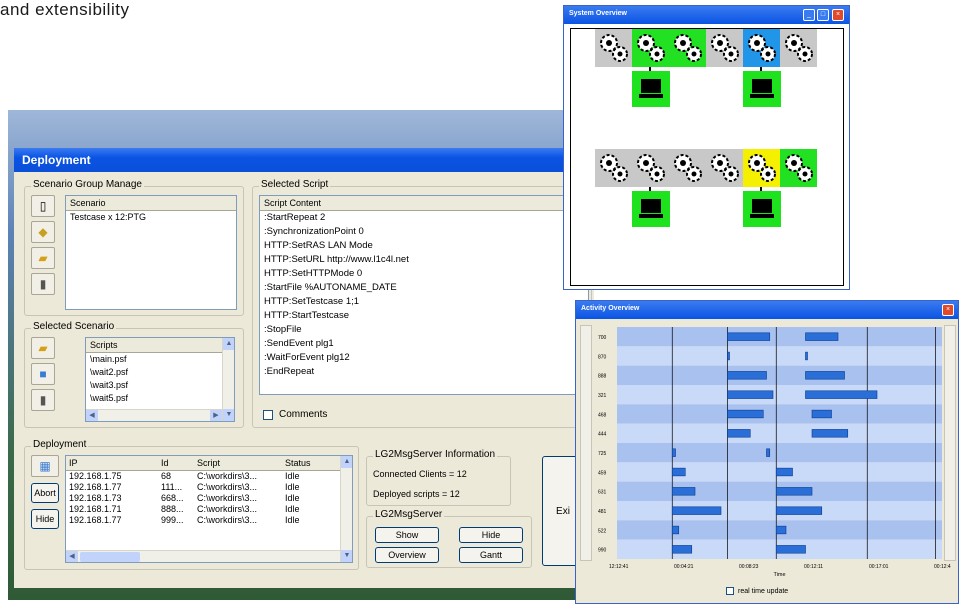 This screenshot has width=960, height=611. Describe the element at coordinates (779, 433) in the screenshot. I see `gantt-row-band` at that location.